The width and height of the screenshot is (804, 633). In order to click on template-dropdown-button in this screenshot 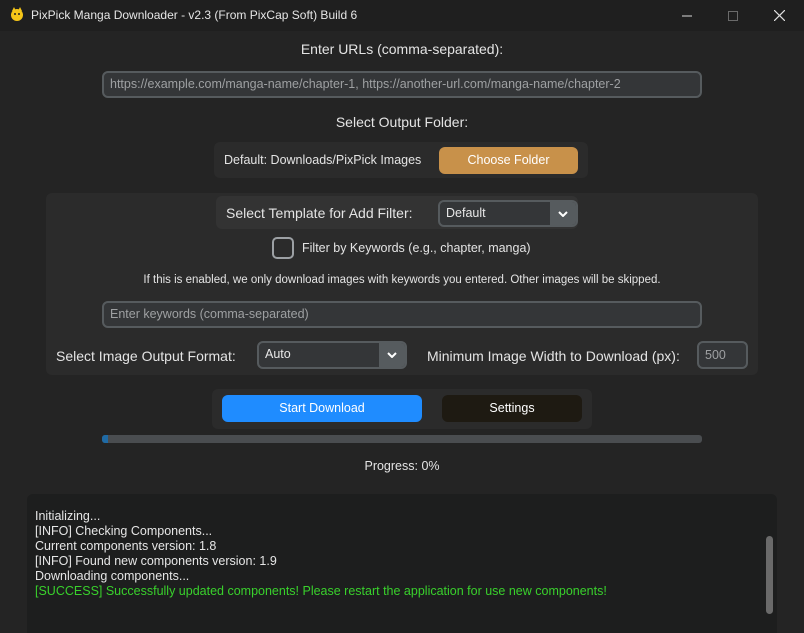, I will do `click(563, 213)`.